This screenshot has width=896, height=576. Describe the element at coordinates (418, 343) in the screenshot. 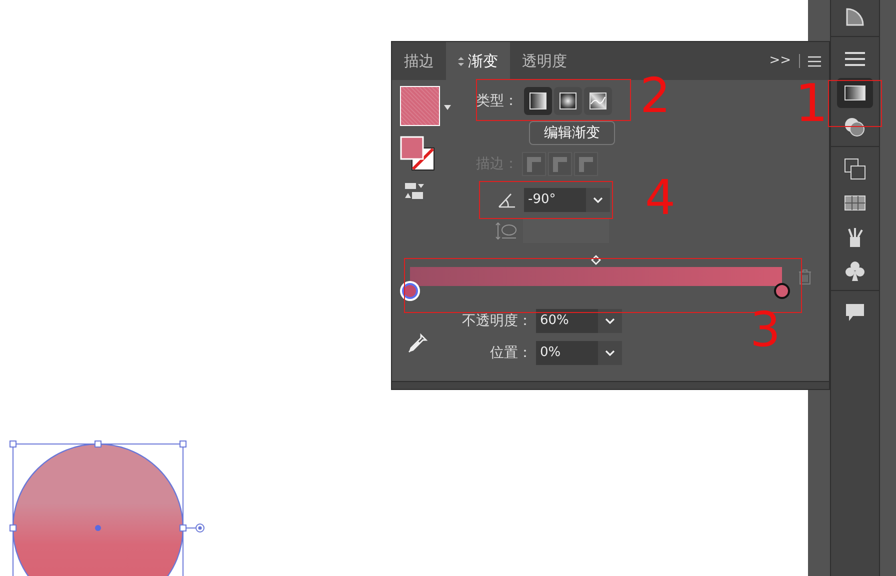

I see `eyedropper-icon` at that location.